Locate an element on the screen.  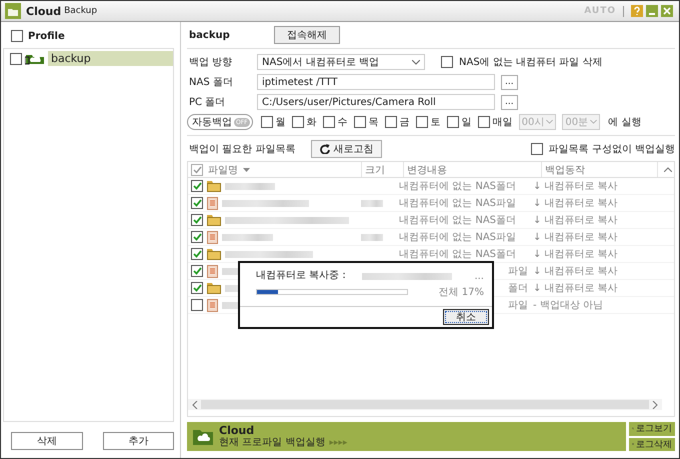
app-subtitle: Backup is located at coordinates (81, 11).